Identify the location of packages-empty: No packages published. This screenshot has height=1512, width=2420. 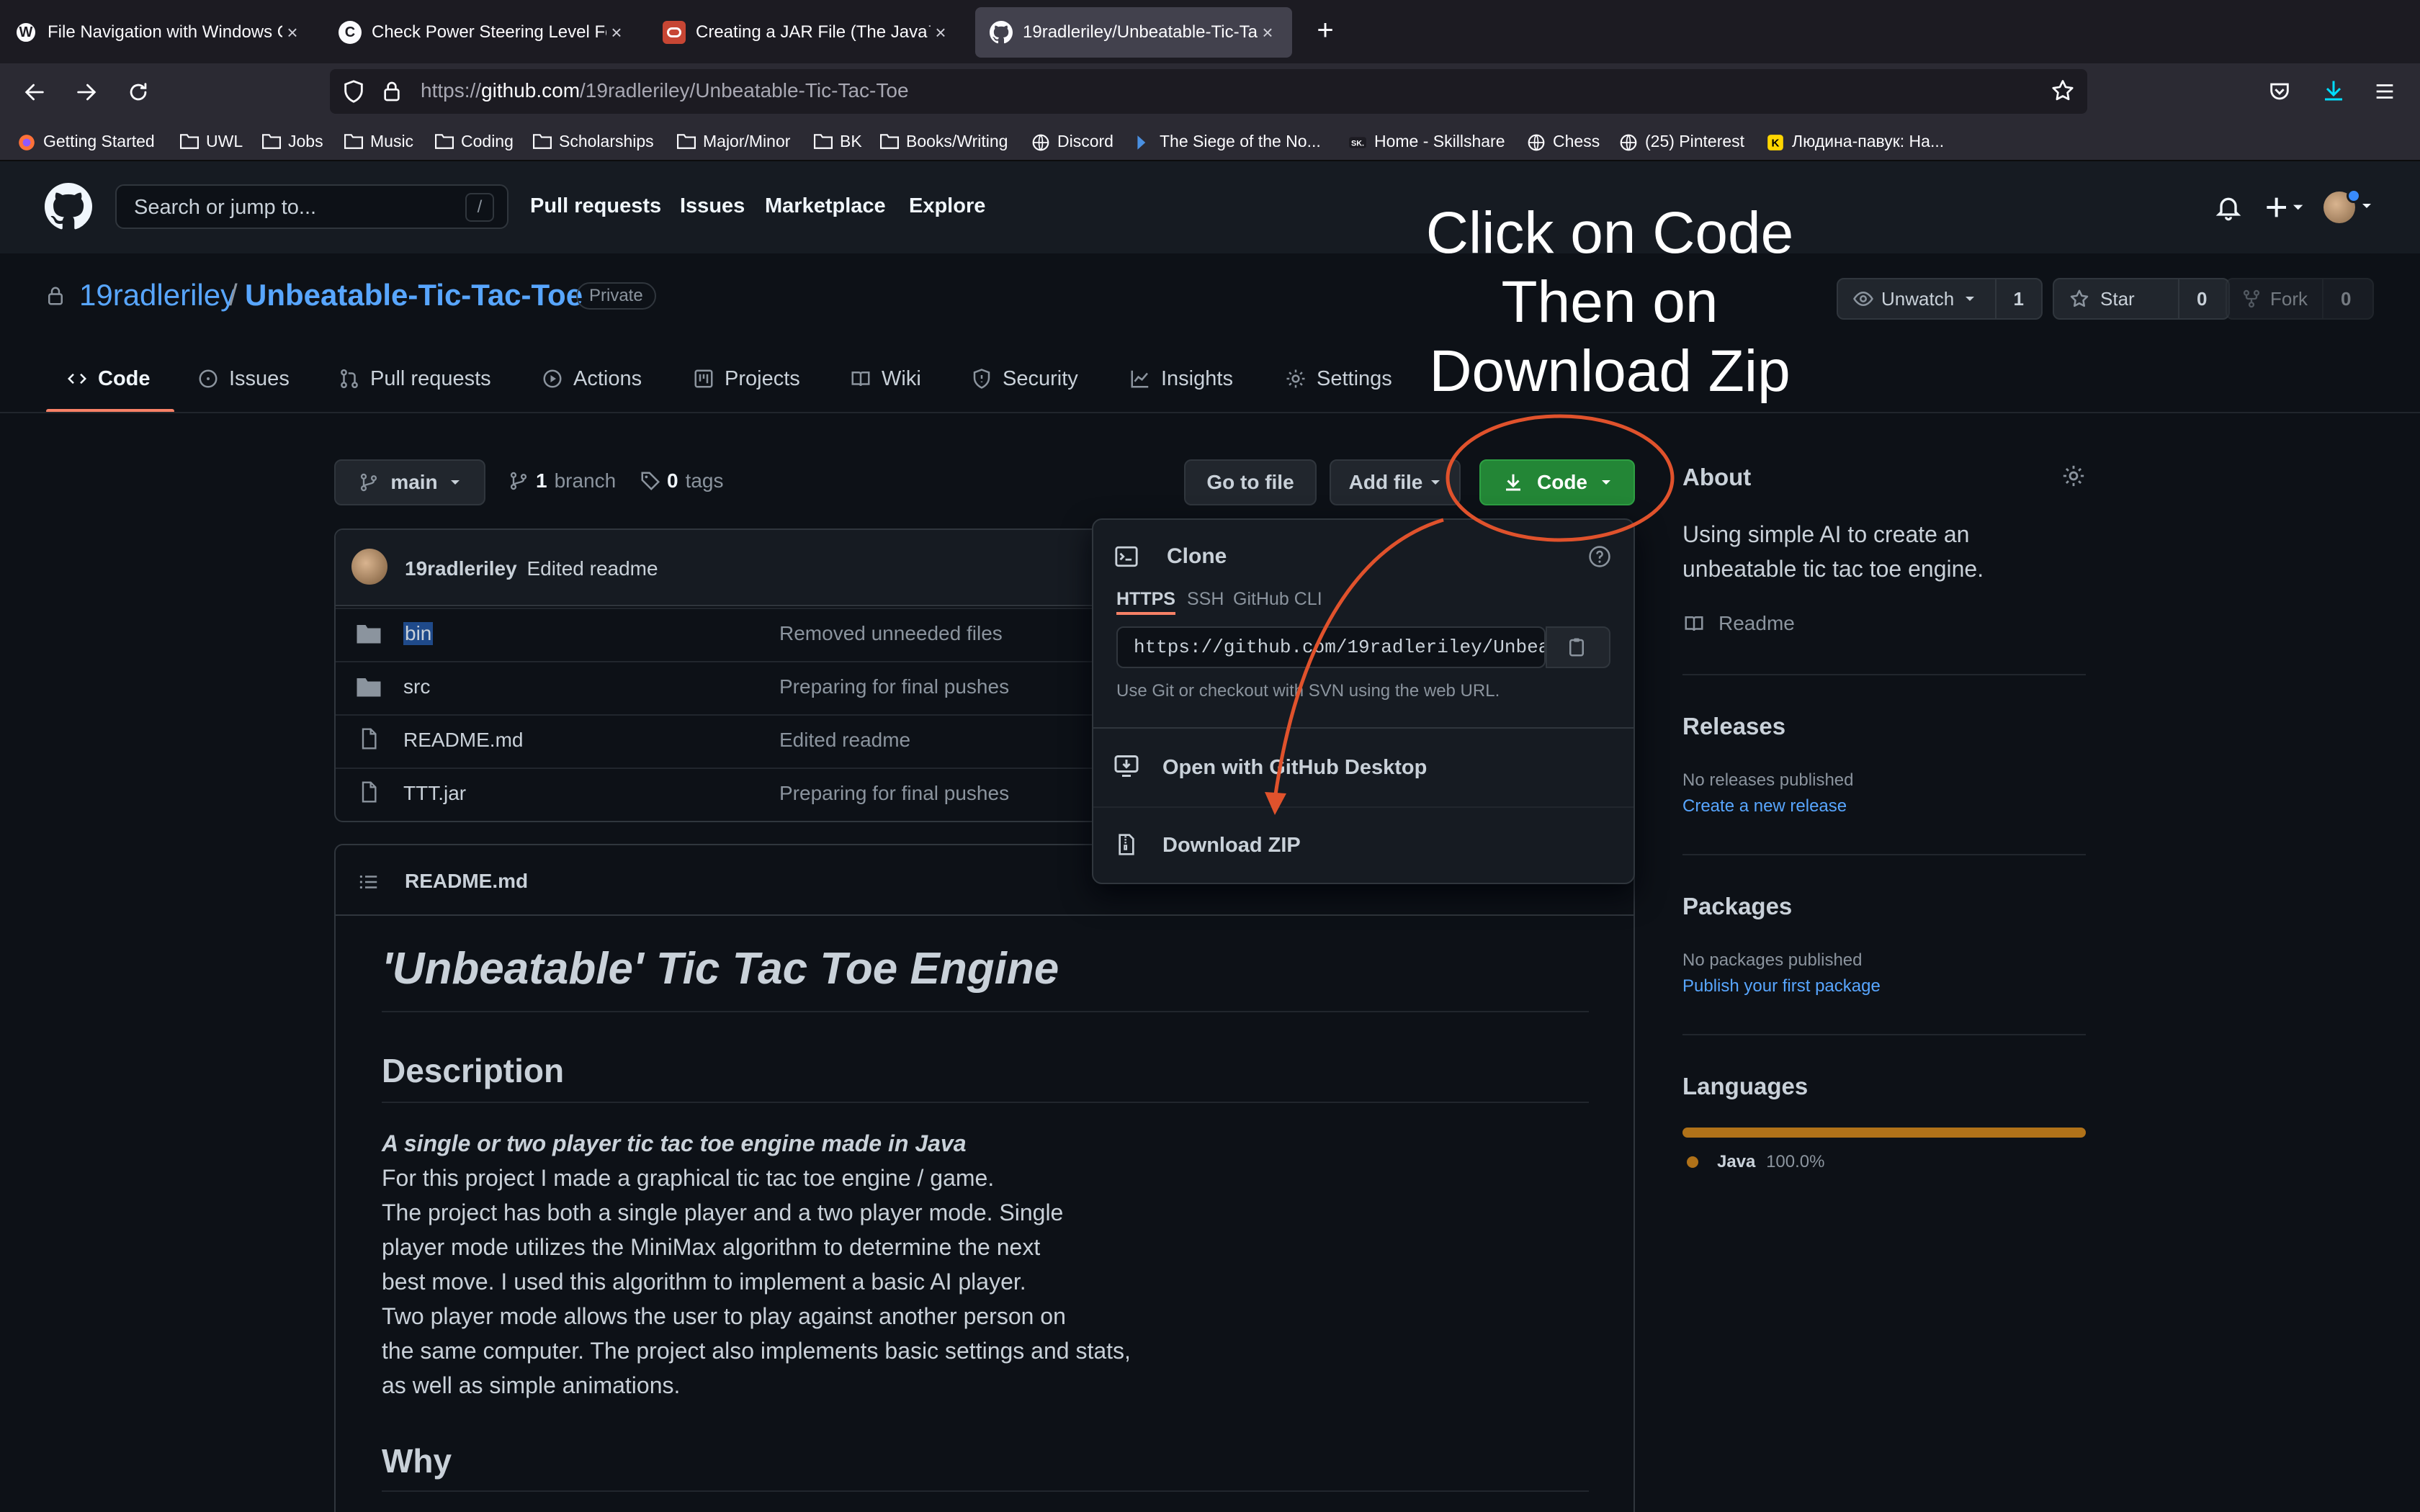
(1772, 960).